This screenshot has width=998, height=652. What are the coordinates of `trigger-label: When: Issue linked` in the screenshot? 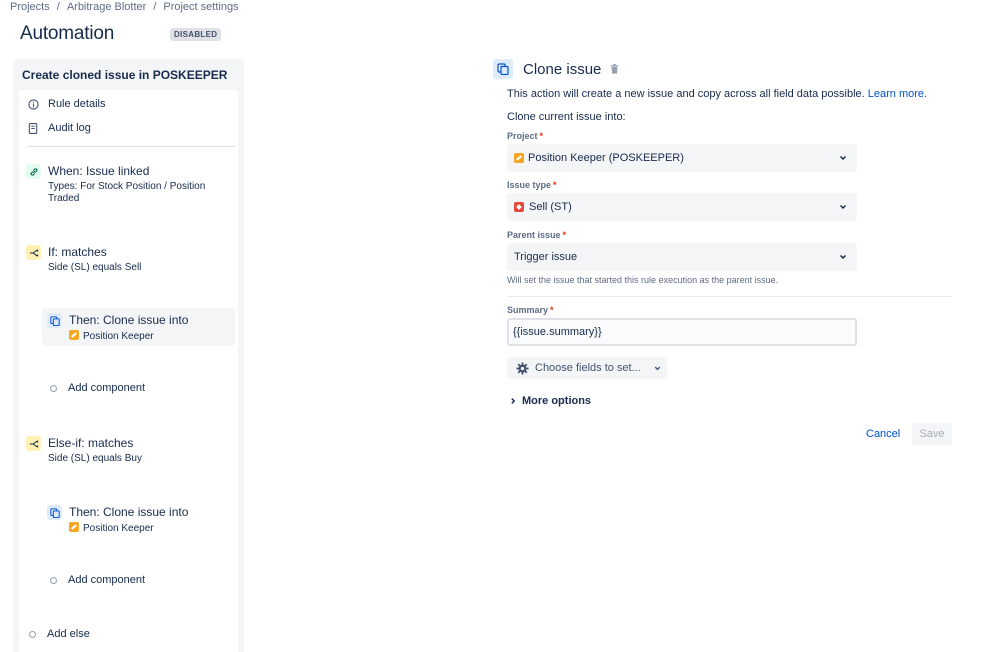 It's located at (99, 171).